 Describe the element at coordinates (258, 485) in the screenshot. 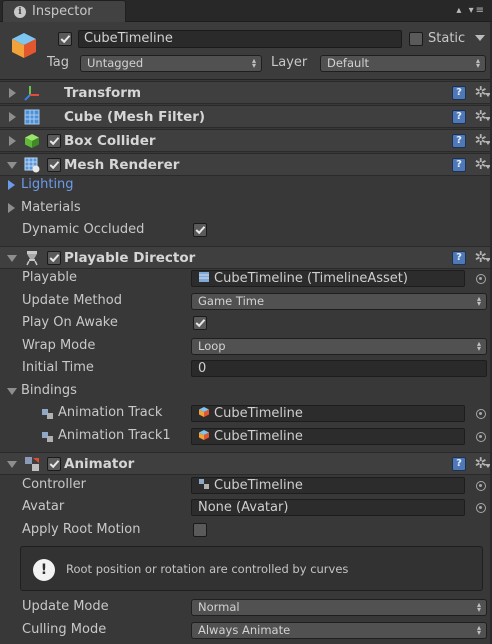

I see `controller-value: CubeTimeline` at that location.